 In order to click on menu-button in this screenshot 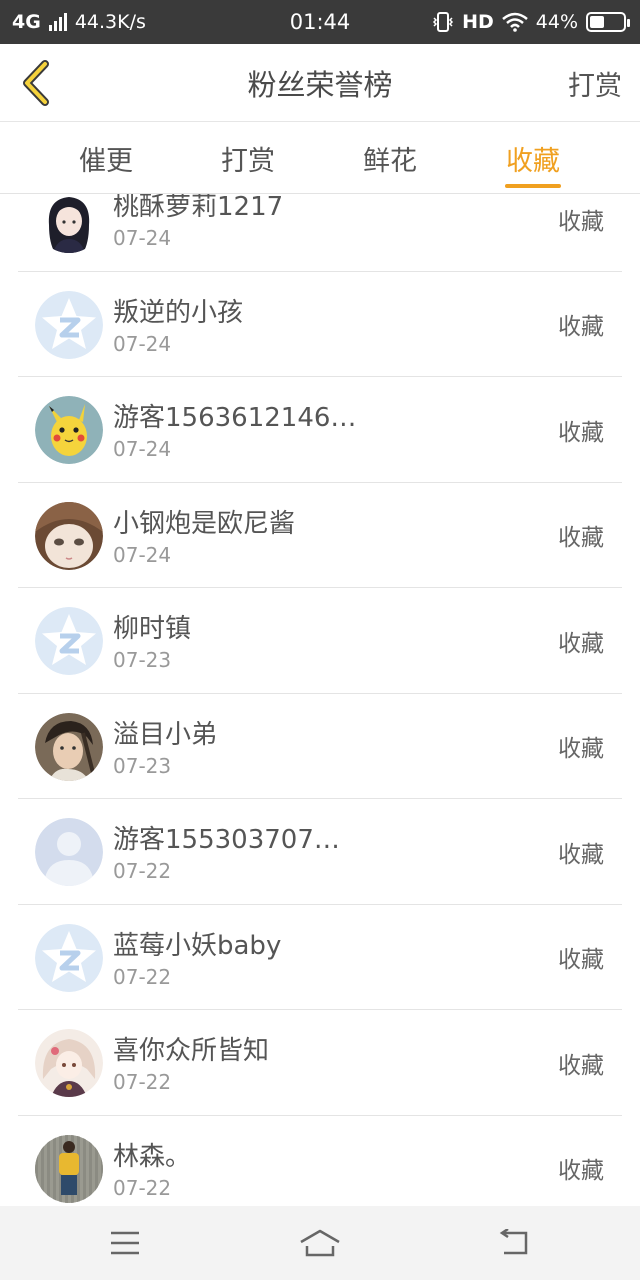, I will do `click(125, 1243)`.